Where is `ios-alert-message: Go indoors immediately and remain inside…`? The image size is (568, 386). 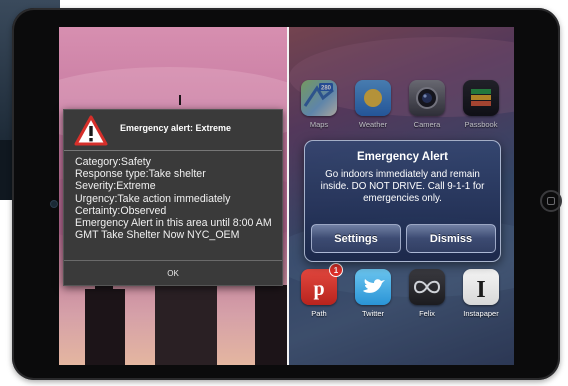 ios-alert-message: Go indoors immediately and remain inside… is located at coordinates (402, 186).